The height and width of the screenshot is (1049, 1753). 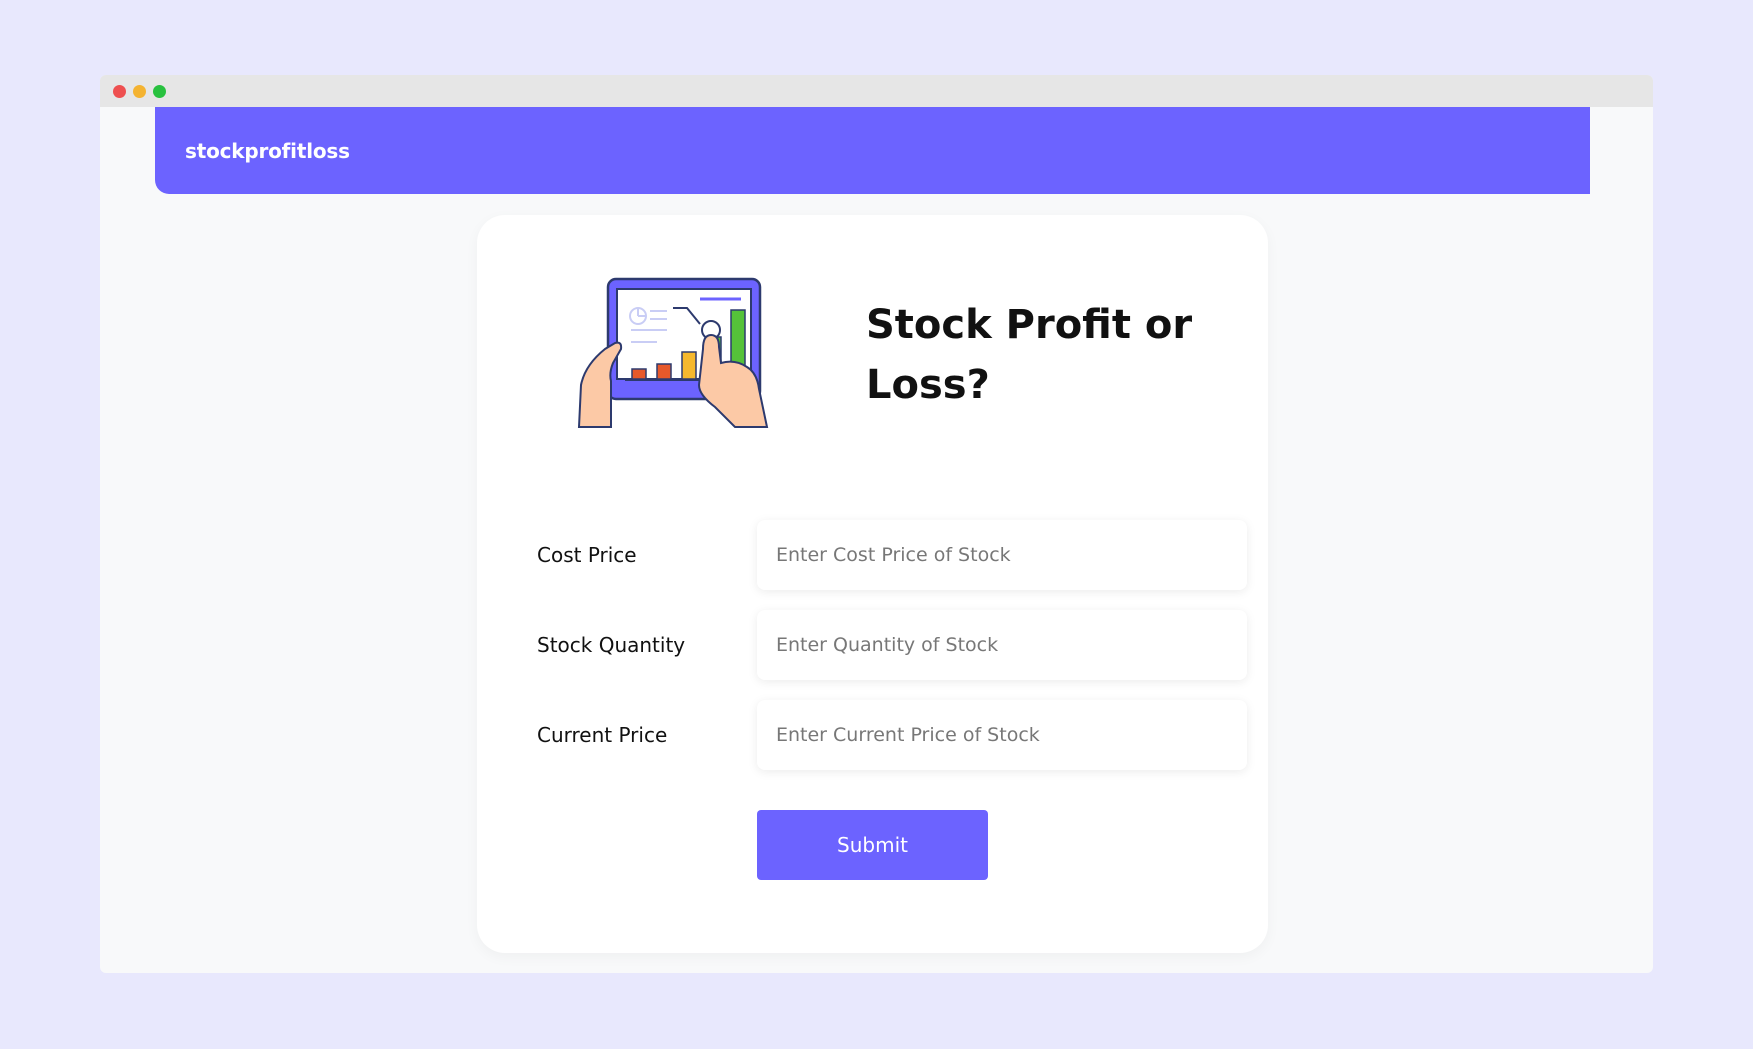 What do you see at coordinates (267, 151) in the screenshot?
I see `brand-logo-text: stockprofitloss` at bounding box center [267, 151].